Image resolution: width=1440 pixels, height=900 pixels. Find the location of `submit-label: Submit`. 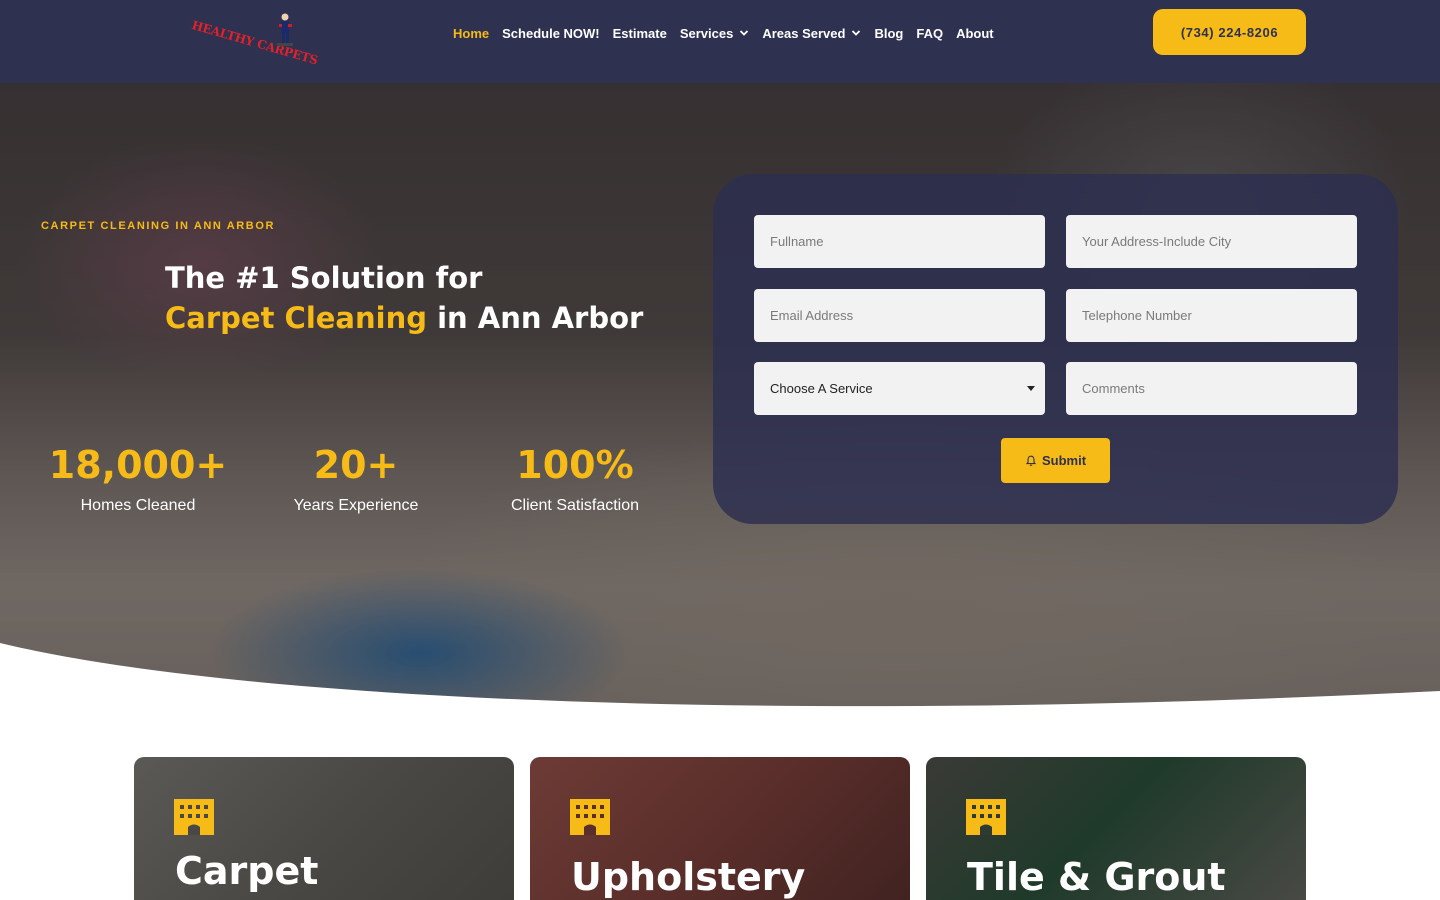

submit-label: Submit is located at coordinates (1064, 460).